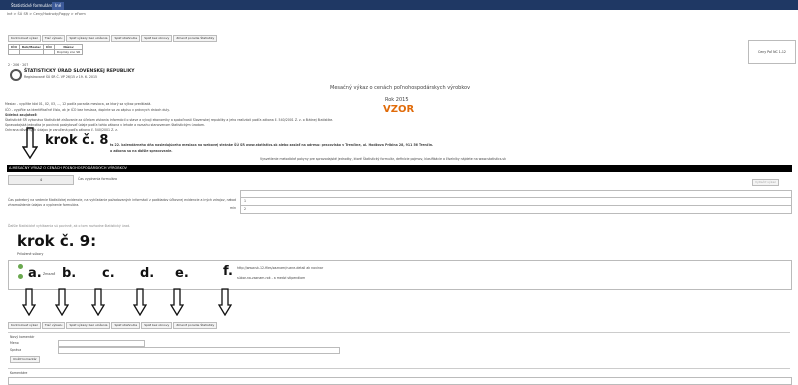 The image size is (798, 385). Describe the element at coordinates (97, 179) in the screenshot. I see `time-label: Čas vyplnenia formulára` at that location.